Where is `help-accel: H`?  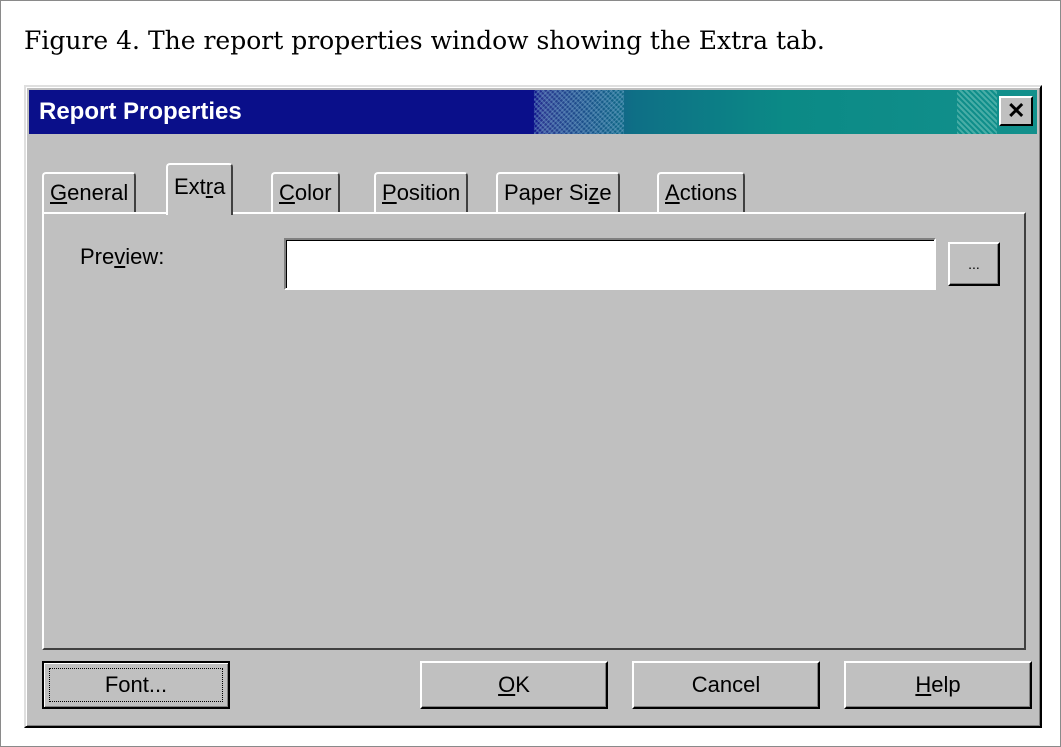
help-accel: H is located at coordinates (923, 684).